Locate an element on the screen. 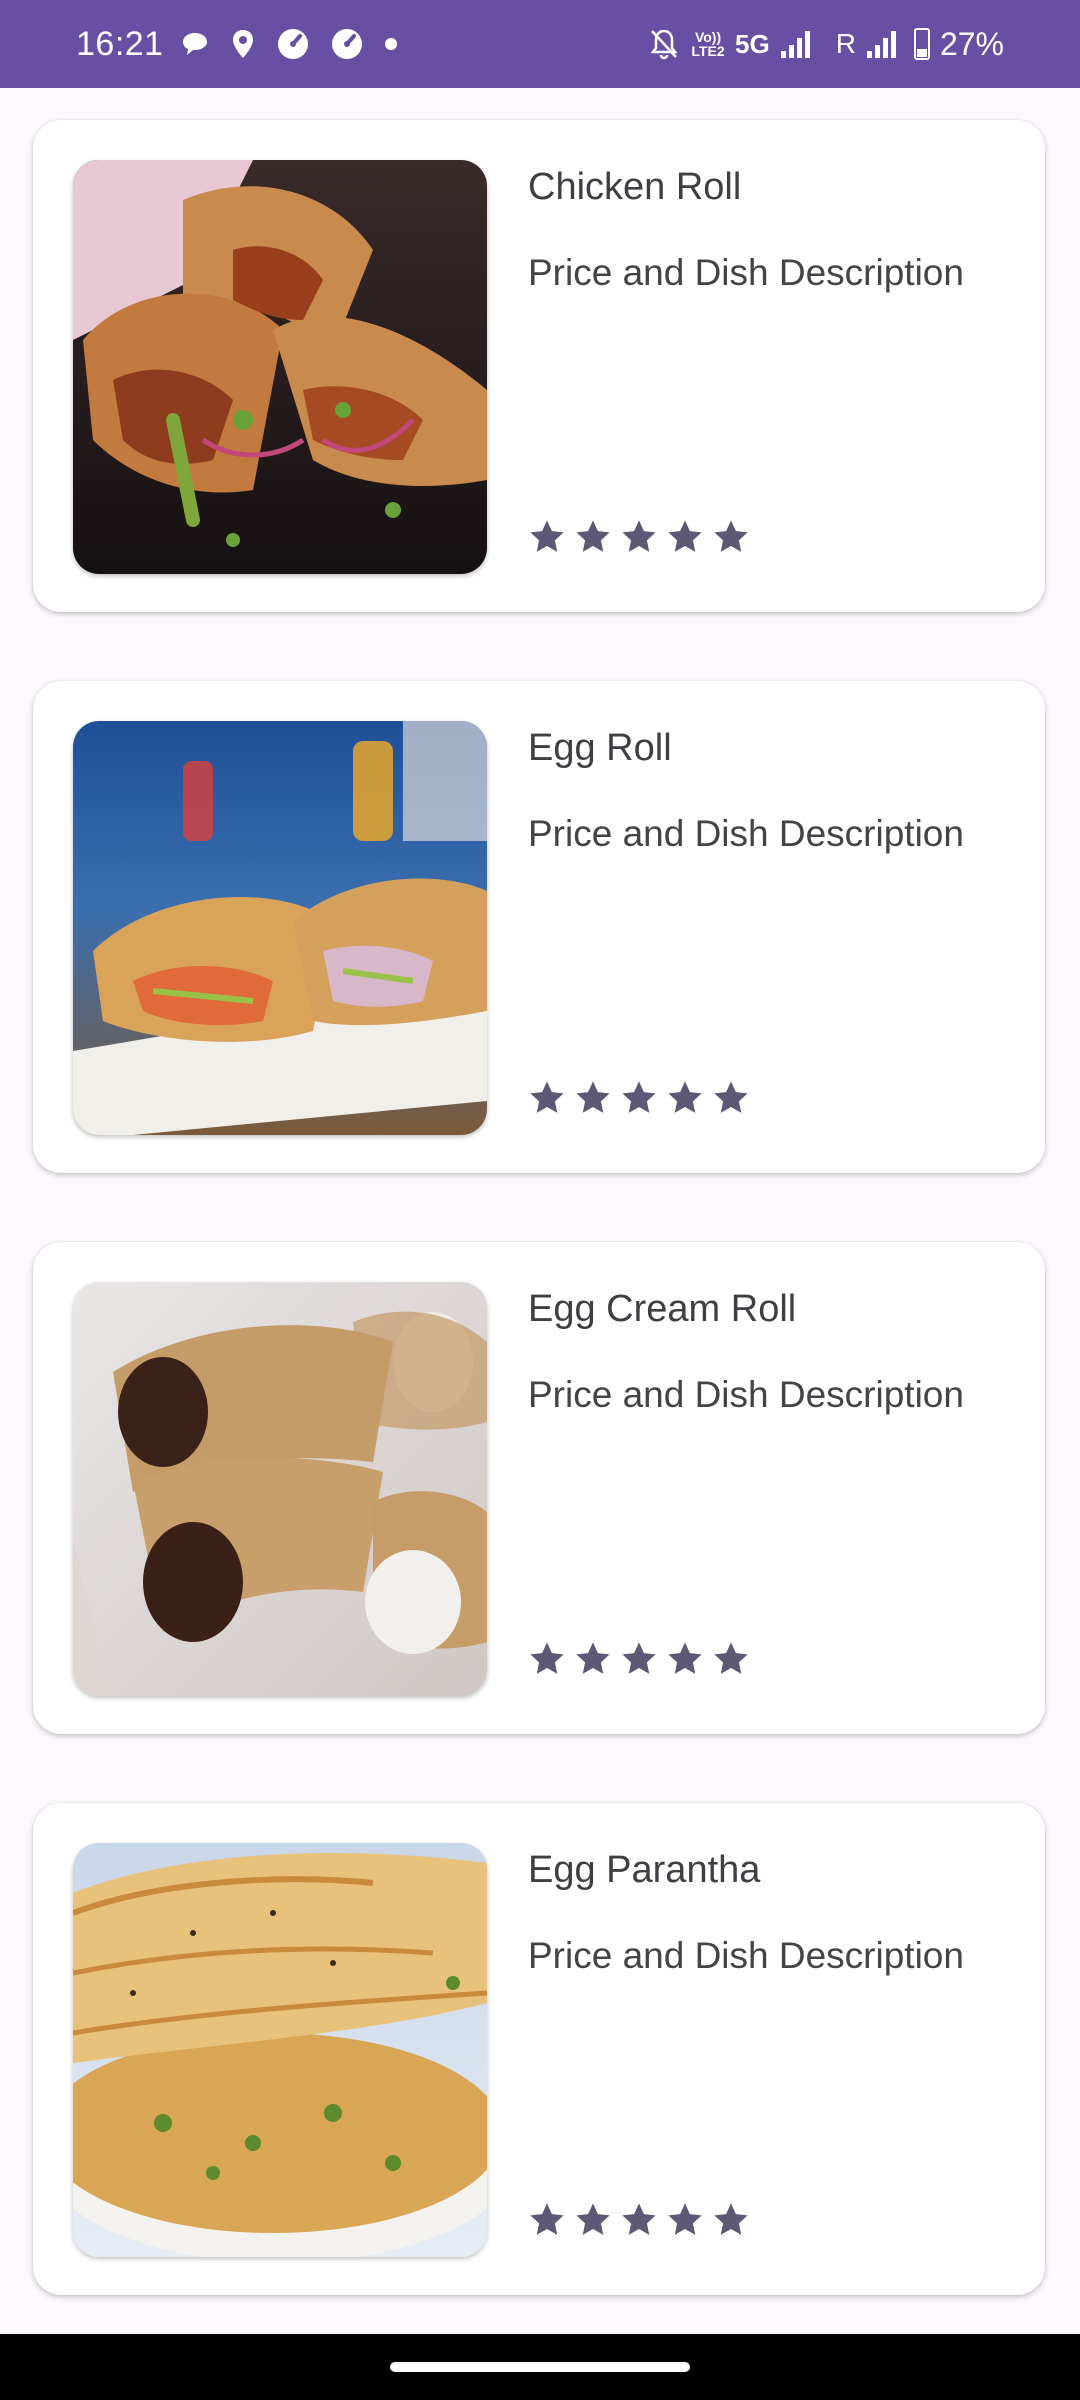 The image size is (1080, 2400). dish-image-egg-parantha is located at coordinates (280, 2050).